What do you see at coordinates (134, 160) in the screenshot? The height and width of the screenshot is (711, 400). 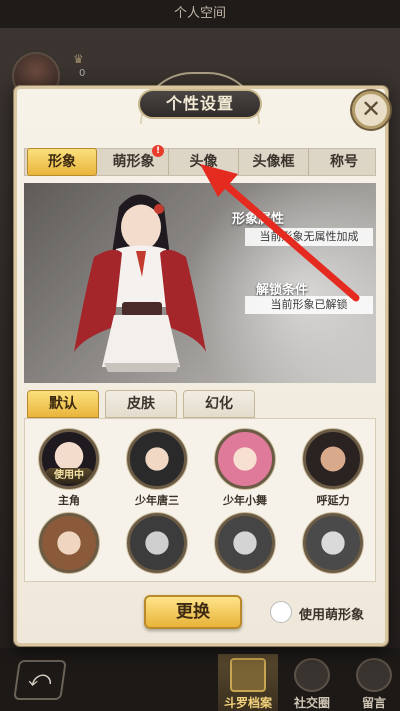 I see `tab-moe-appearance: 萌形象 !` at bounding box center [134, 160].